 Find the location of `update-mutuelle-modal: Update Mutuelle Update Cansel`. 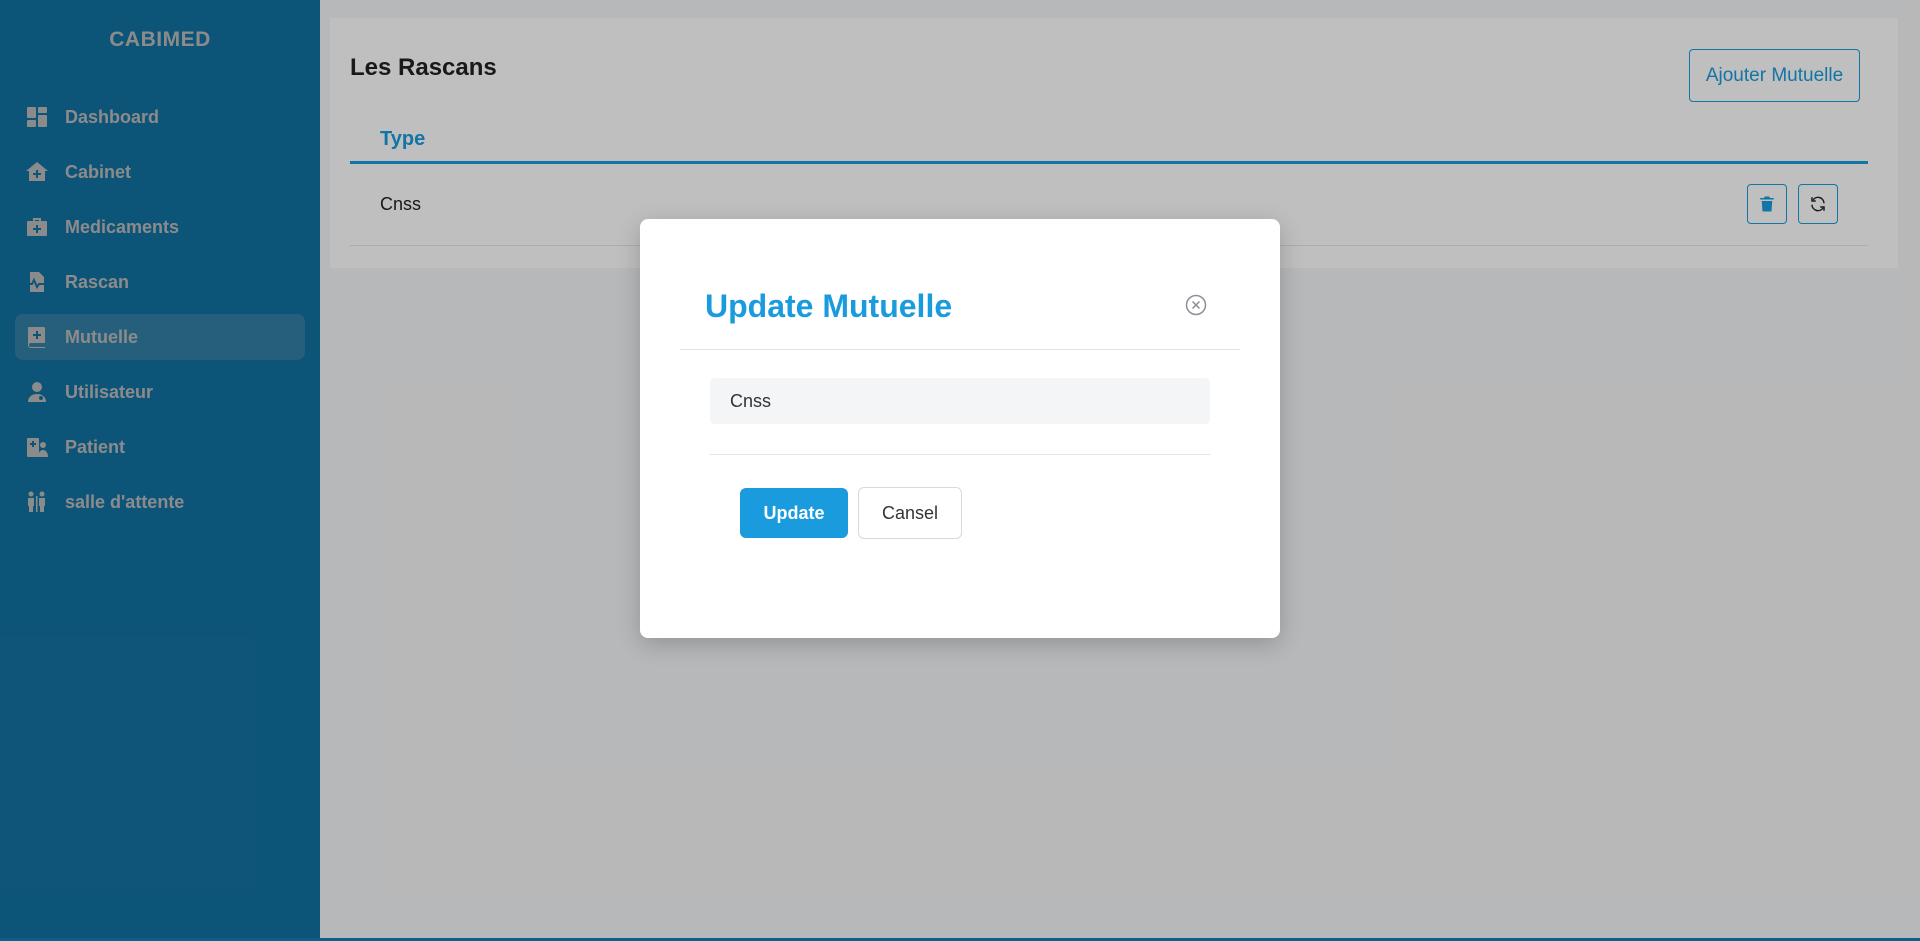

update-mutuelle-modal: Update Mutuelle Update Cansel is located at coordinates (960, 428).